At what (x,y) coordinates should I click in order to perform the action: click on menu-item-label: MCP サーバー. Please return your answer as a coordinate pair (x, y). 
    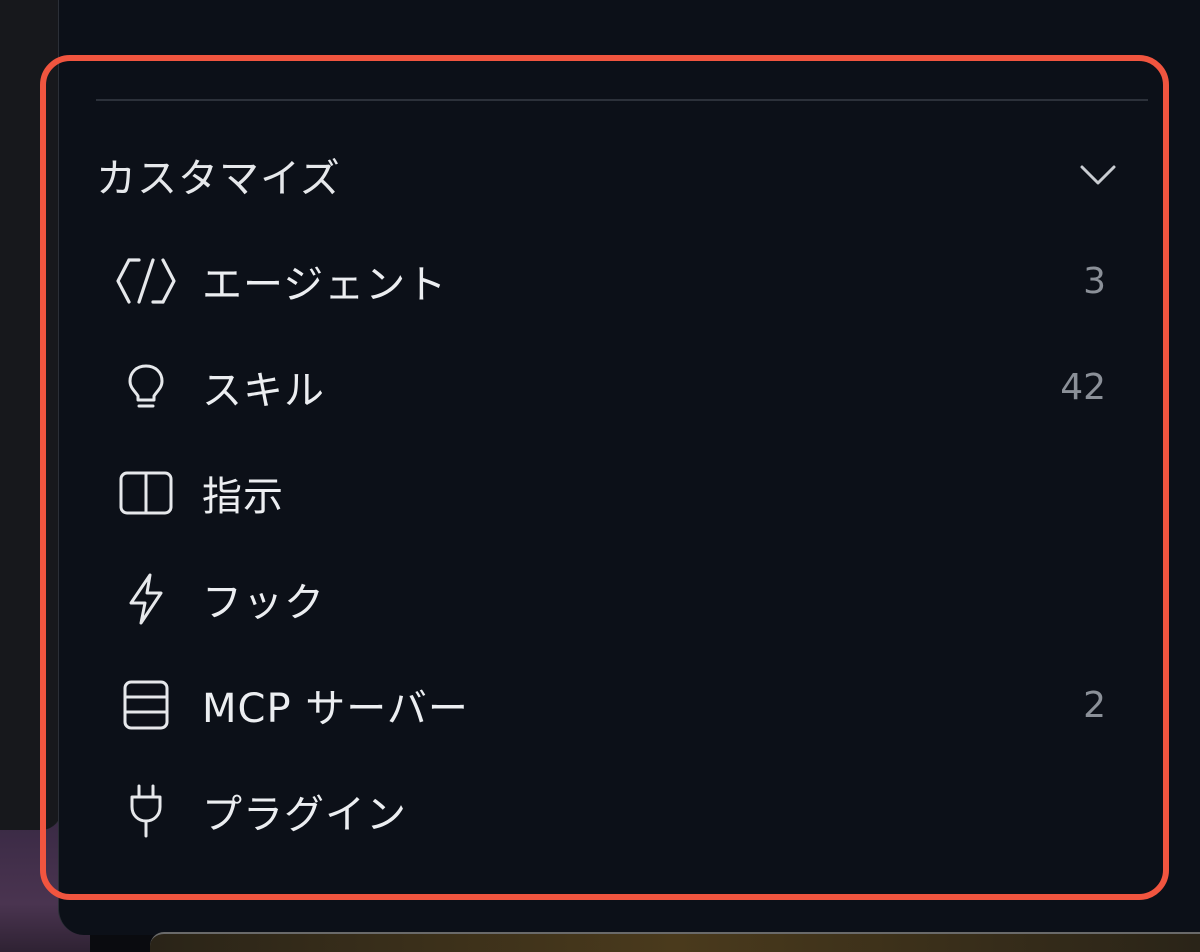
    Looking at the image, I should click on (335, 709).